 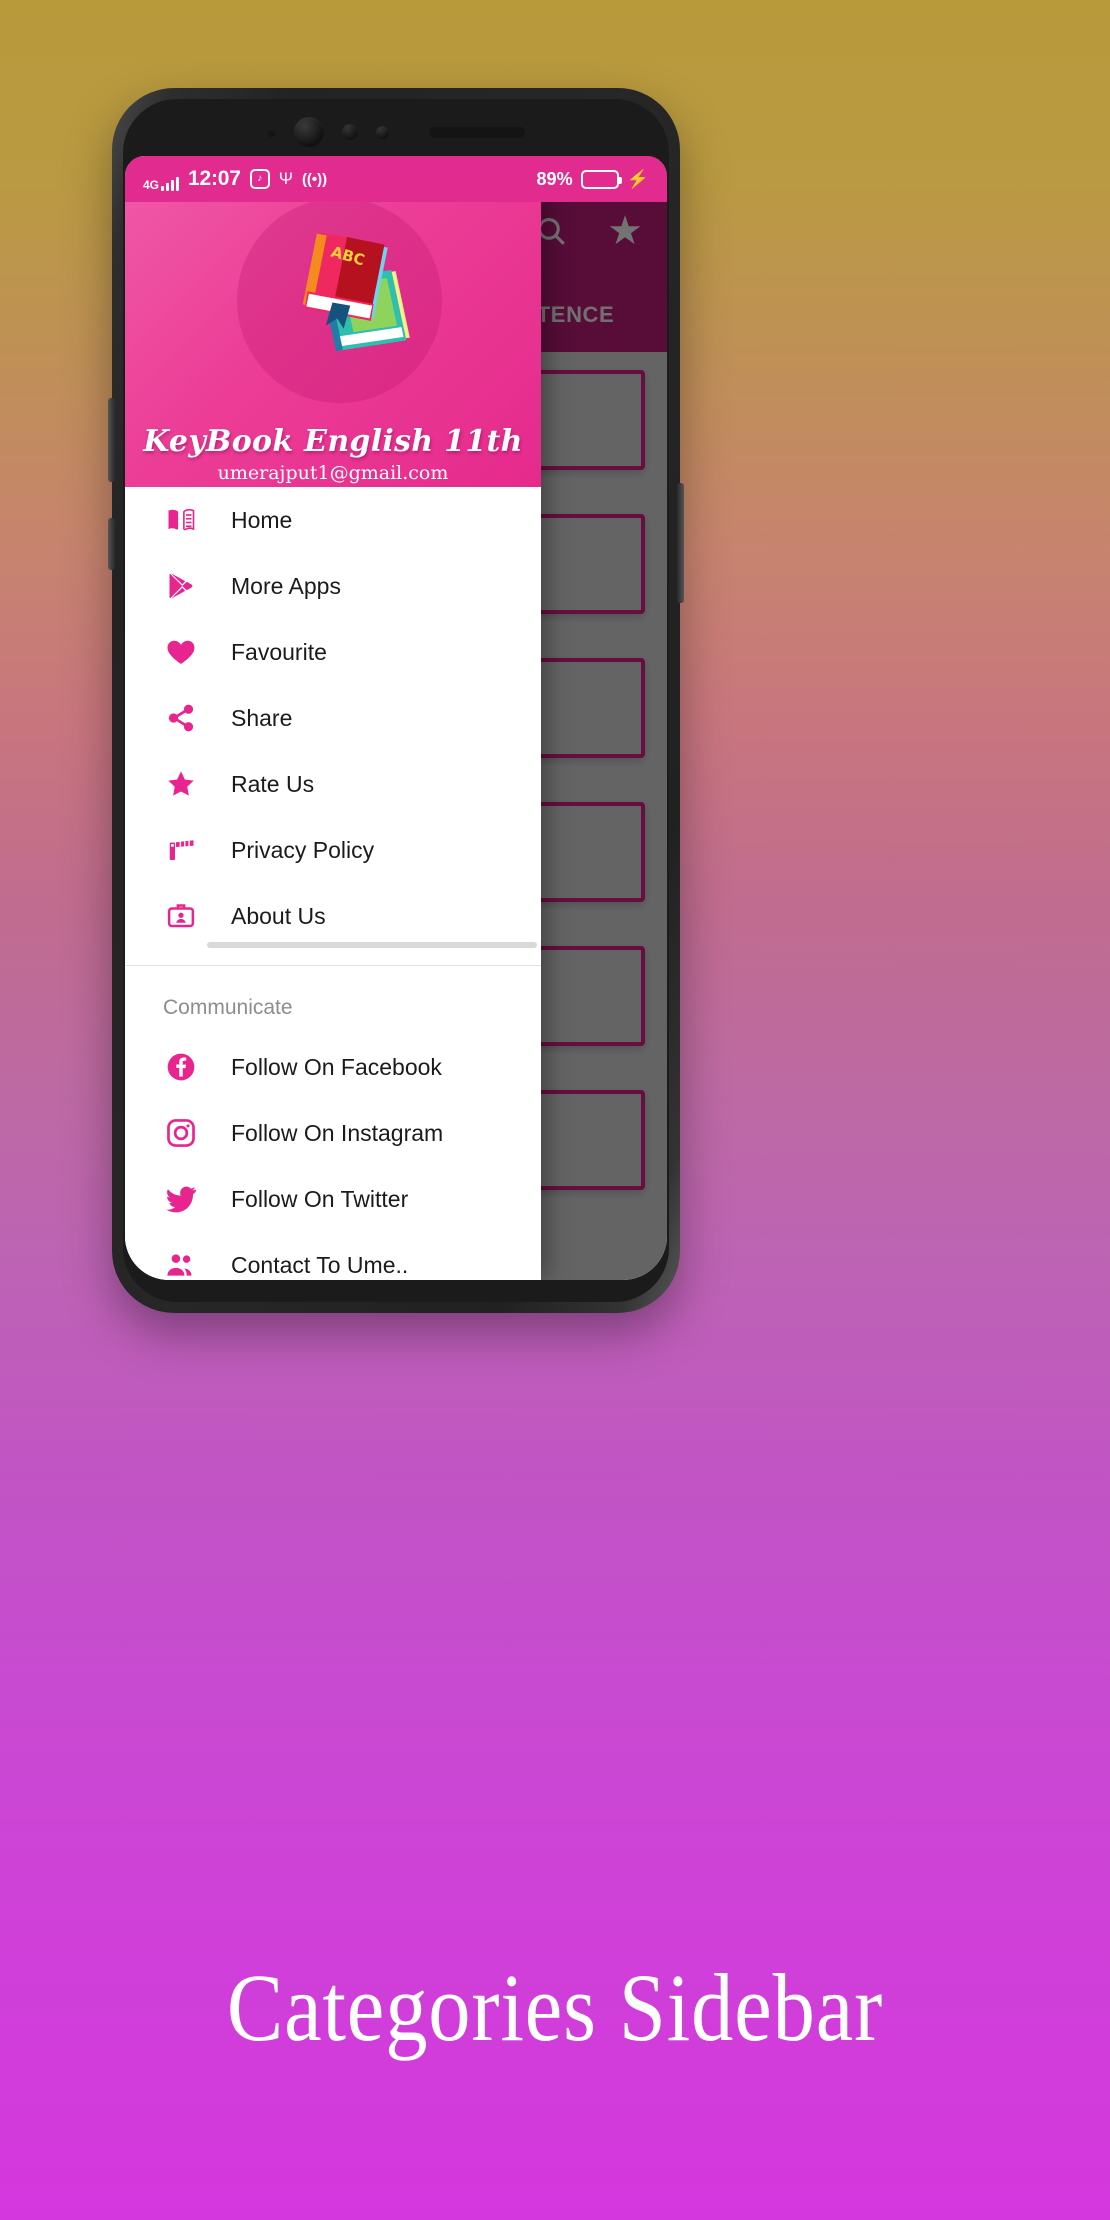 What do you see at coordinates (555, 2007) in the screenshot?
I see `page-caption: Categories Sidebar` at bounding box center [555, 2007].